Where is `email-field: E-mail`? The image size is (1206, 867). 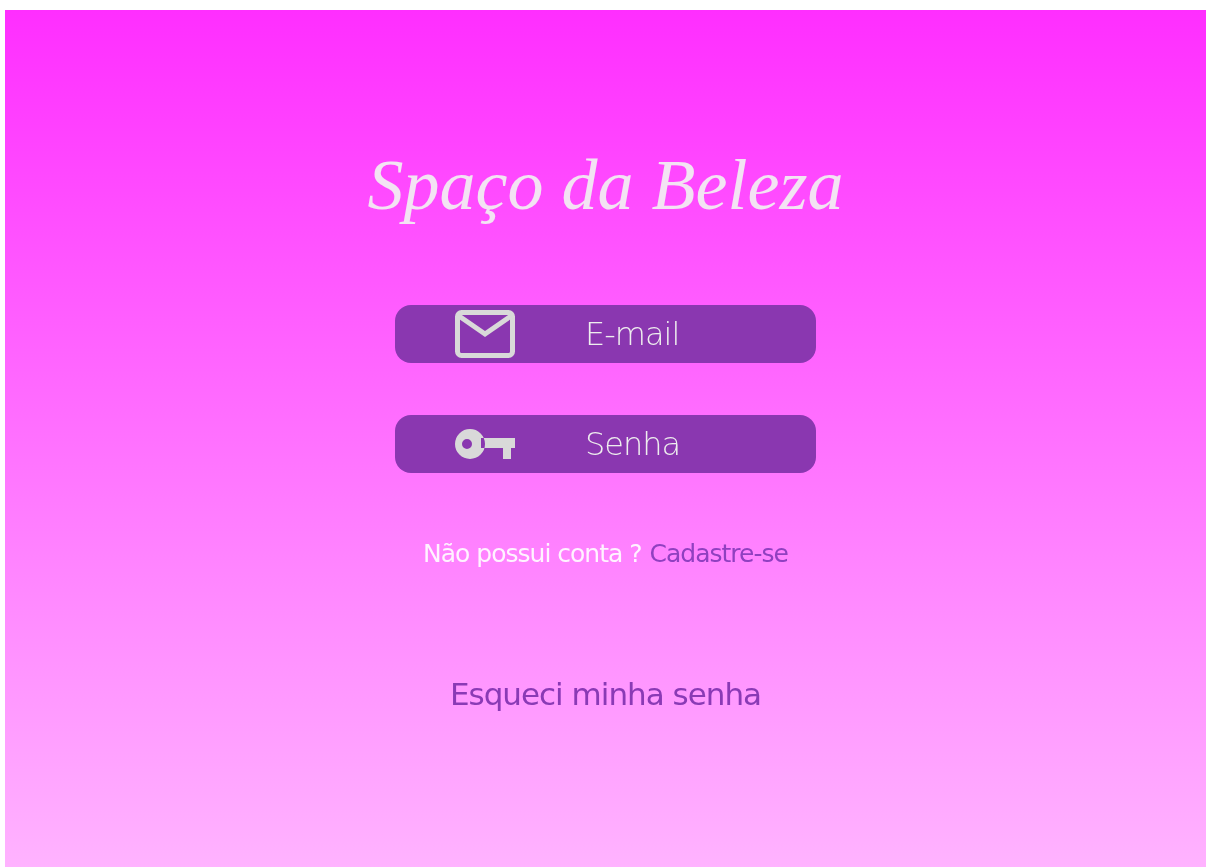
email-field: E-mail is located at coordinates (605, 334).